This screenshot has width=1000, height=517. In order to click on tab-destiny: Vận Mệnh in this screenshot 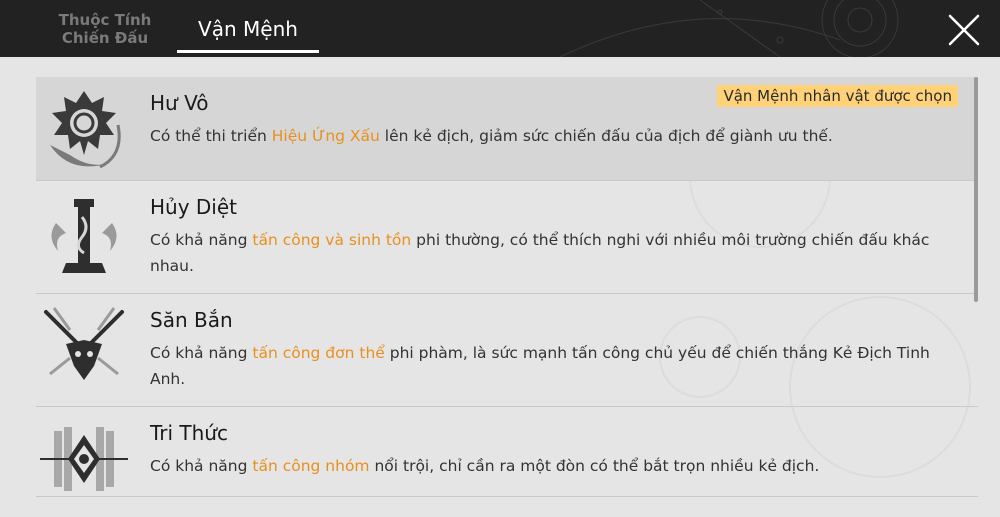, I will do `click(248, 28)`.